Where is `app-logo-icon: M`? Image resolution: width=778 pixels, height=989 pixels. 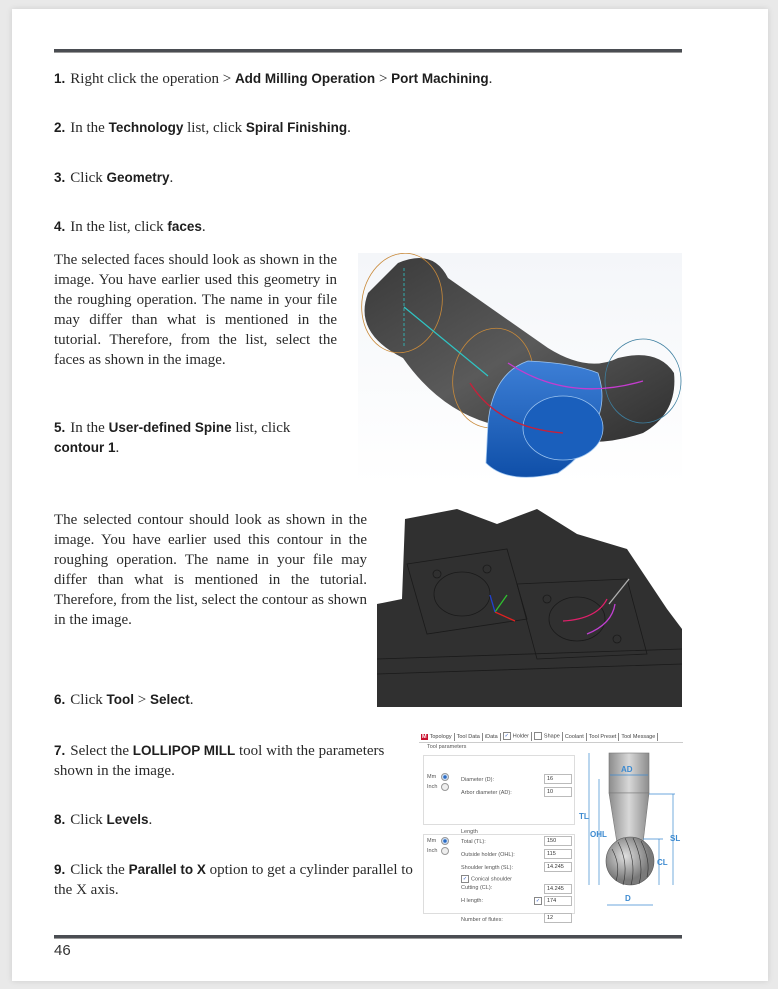
app-logo-icon: M is located at coordinates (424, 736).